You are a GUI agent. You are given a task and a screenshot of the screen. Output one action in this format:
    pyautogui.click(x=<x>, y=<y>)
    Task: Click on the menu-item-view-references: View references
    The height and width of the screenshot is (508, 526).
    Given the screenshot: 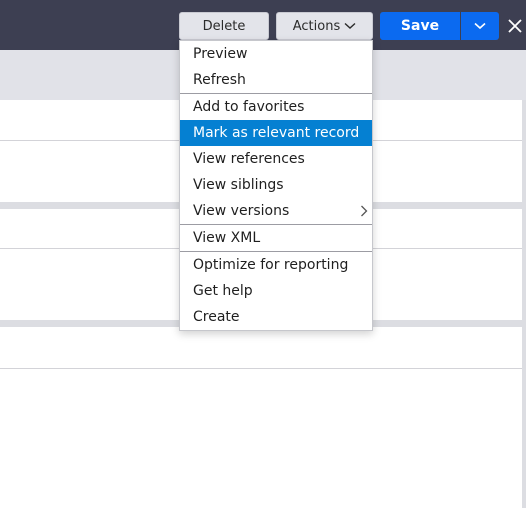 What is the action you would take?
    pyautogui.click(x=276, y=159)
    